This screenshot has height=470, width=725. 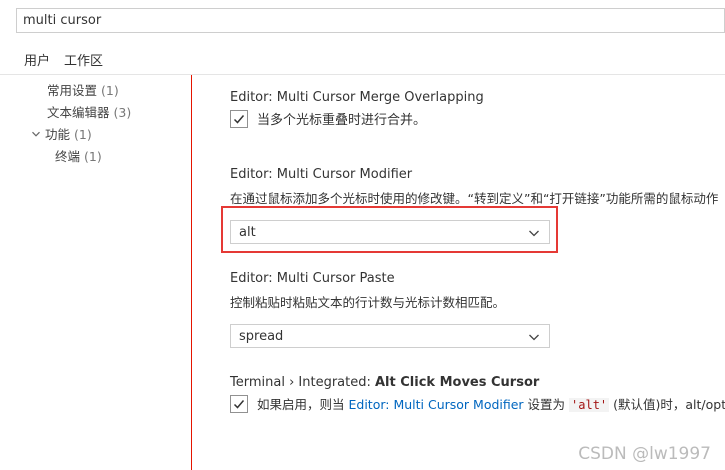 What do you see at coordinates (261, 336) in the screenshot?
I see `select-value: spread` at bounding box center [261, 336].